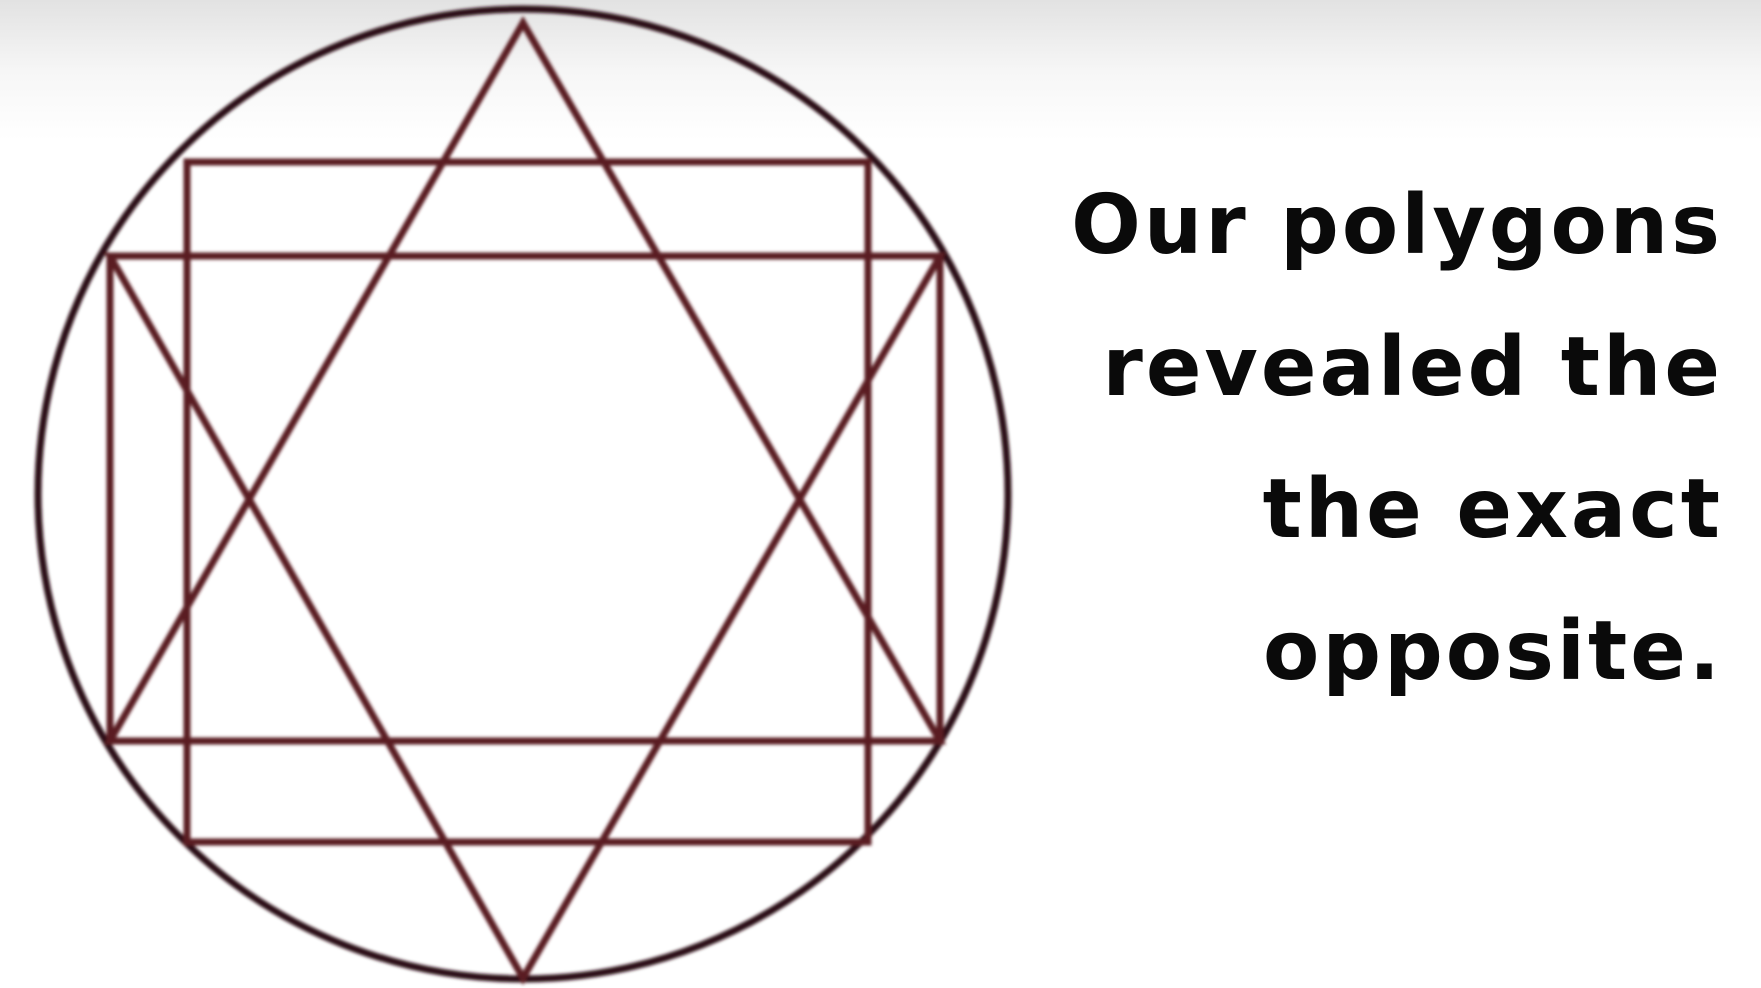 This screenshot has width=1761, height=988. I want to click on caption-line-3: the exact, so click(1492, 509).